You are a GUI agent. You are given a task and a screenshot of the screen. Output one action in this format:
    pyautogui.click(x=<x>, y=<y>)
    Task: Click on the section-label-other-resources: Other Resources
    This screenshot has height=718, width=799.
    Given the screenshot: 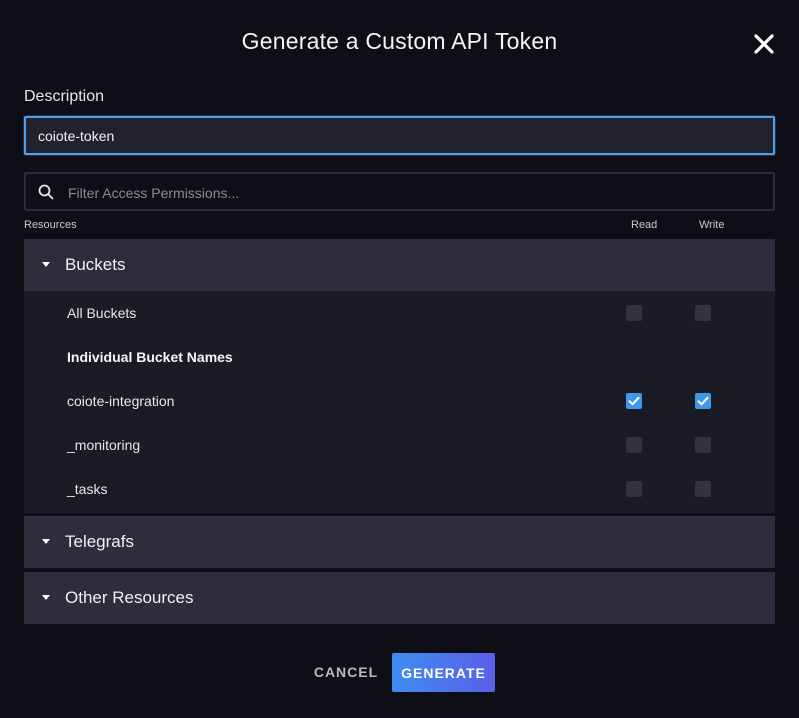 What is the action you would take?
    pyautogui.click(x=129, y=597)
    